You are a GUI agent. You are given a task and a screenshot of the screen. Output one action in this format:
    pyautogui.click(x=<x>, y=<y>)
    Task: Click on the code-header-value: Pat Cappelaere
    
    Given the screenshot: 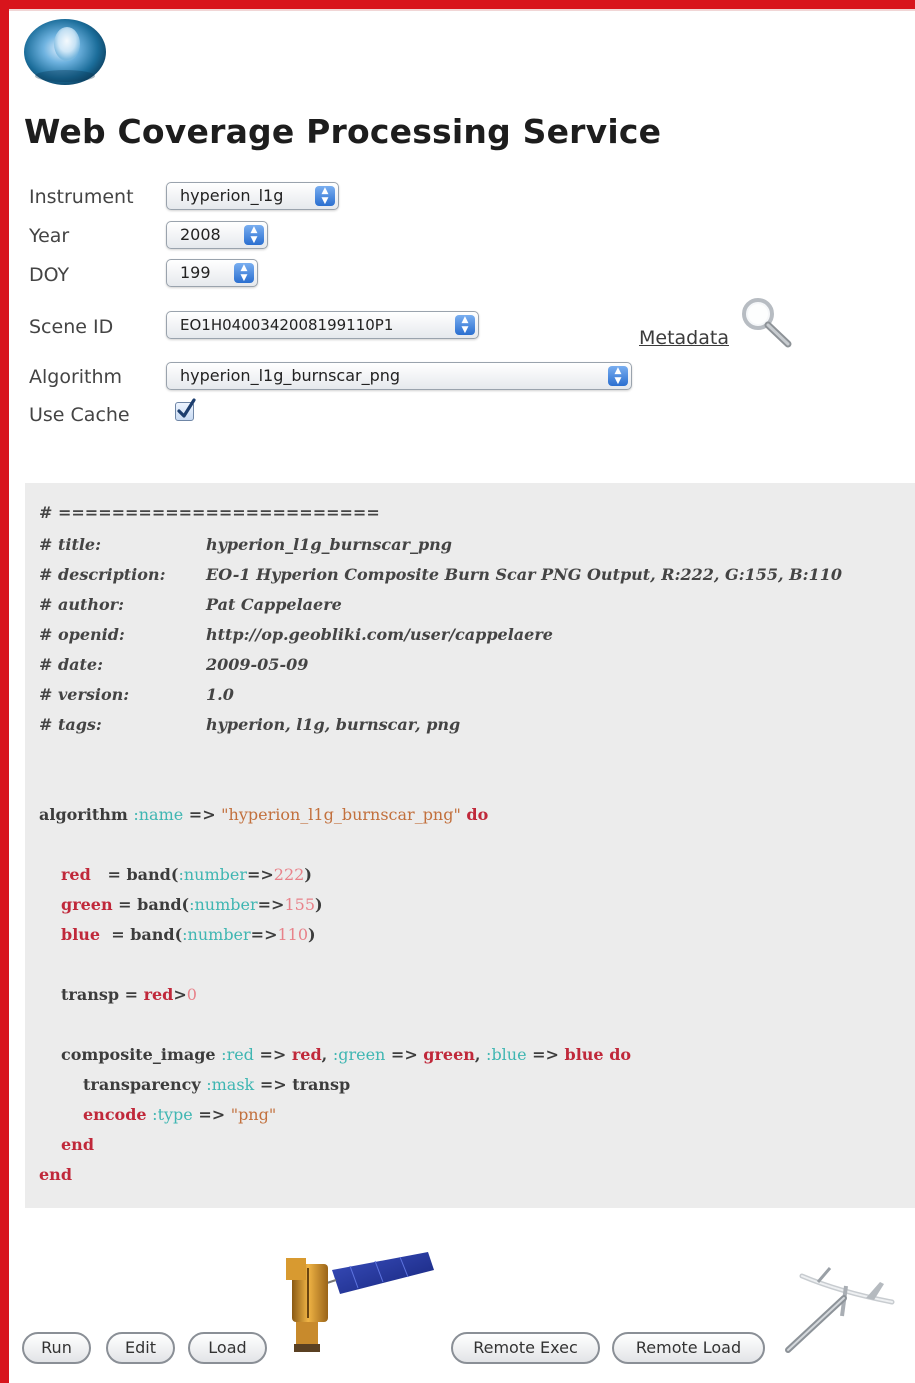 What is the action you would take?
    pyautogui.click(x=274, y=604)
    